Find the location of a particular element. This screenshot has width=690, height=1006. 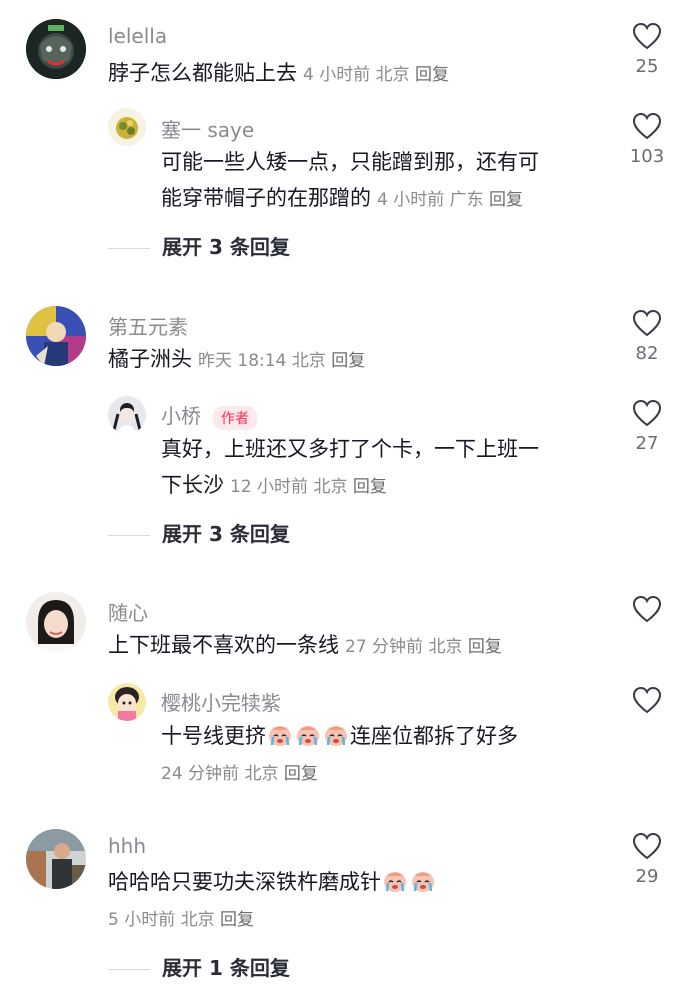

like-button: 27 is located at coordinates (647, 426).